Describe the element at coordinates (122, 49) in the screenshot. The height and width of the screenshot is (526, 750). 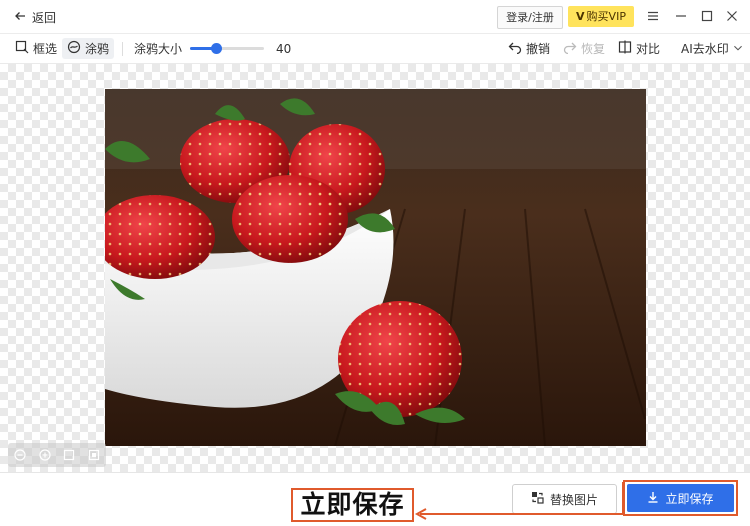
I see `toolbar-divider` at that location.